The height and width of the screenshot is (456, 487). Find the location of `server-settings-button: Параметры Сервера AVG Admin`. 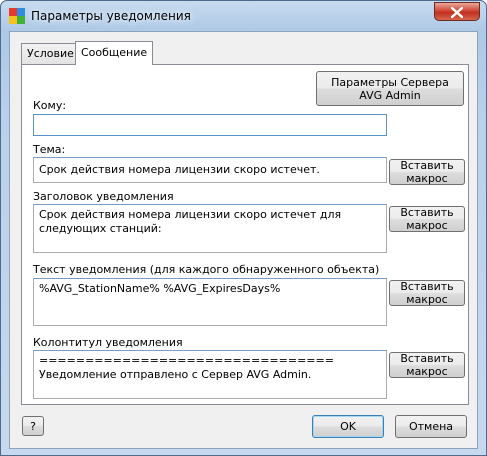

server-settings-button: Параметры Сервера AVG Admin is located at coordinates (390, 88).